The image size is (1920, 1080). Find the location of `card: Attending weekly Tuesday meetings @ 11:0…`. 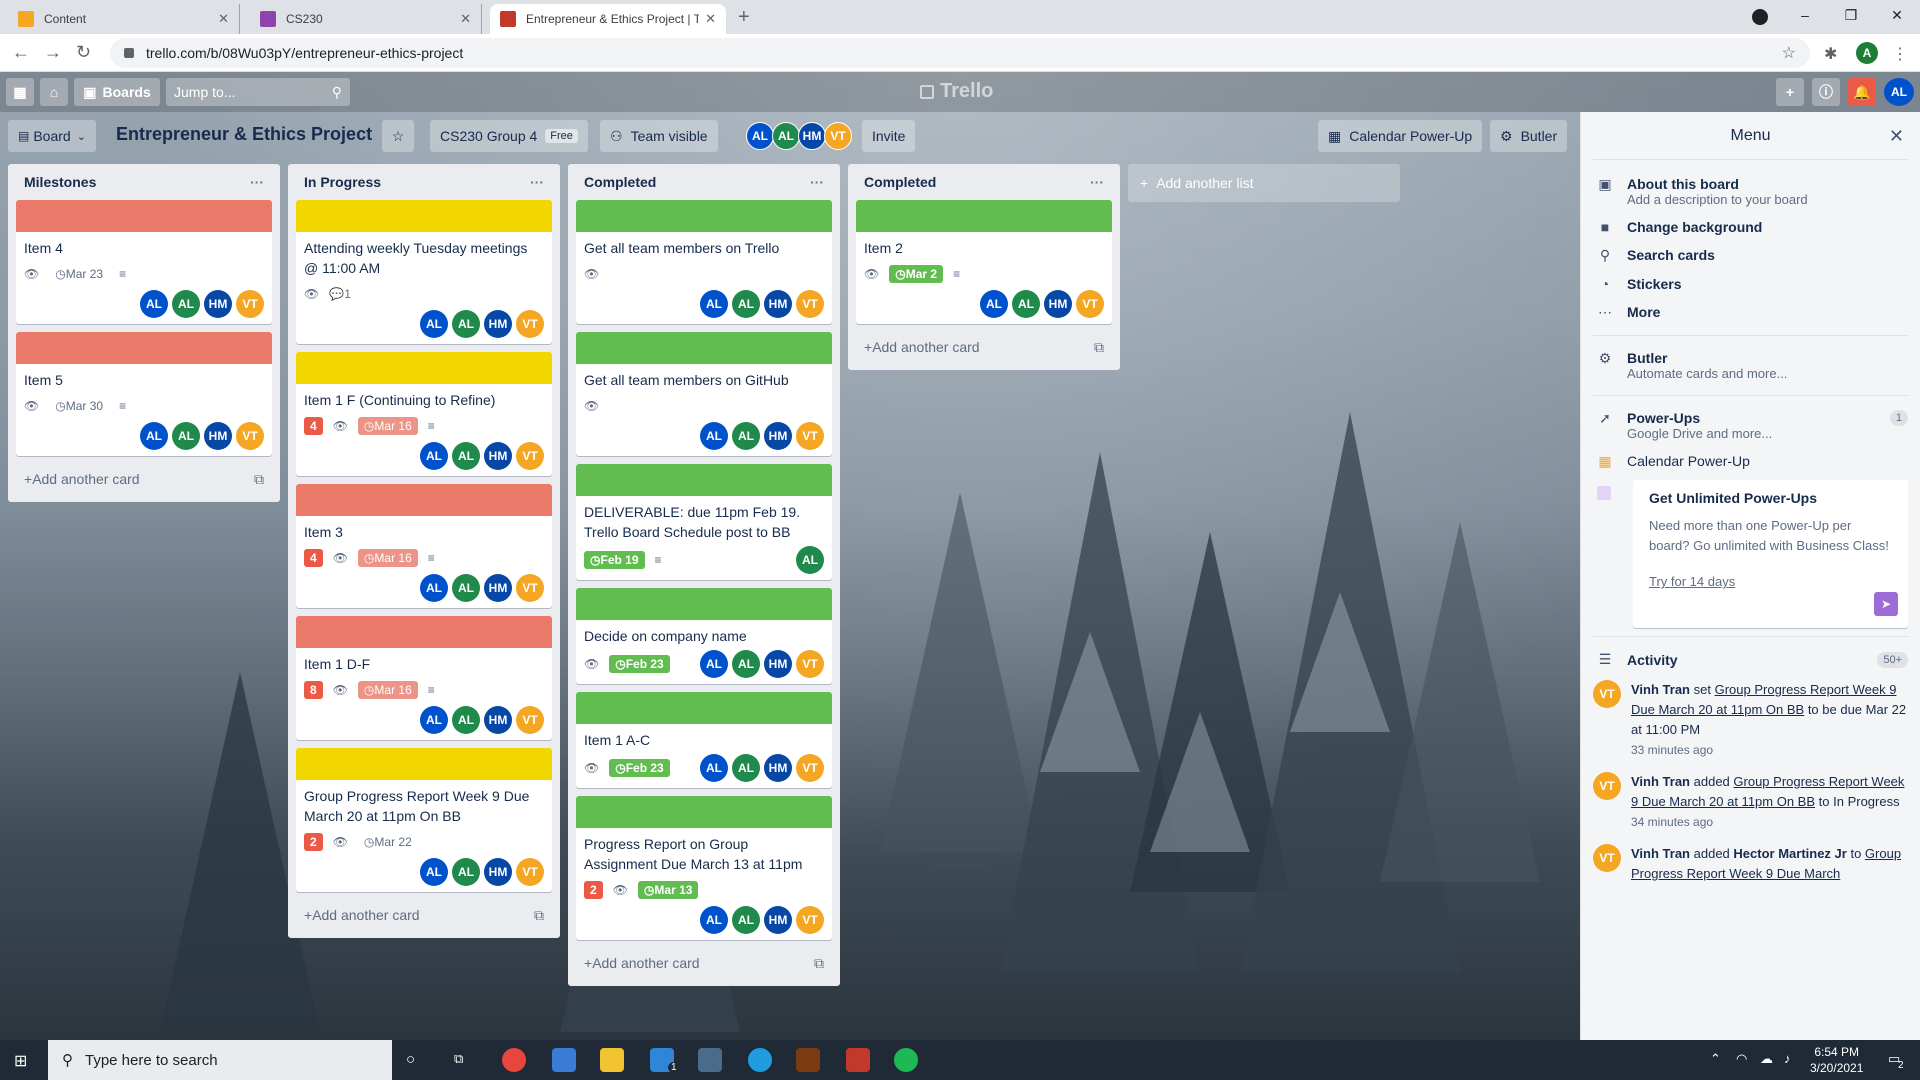

card: Attending weekly Tuesday meetings @ 11:0… is located at coordinates (424, 272).